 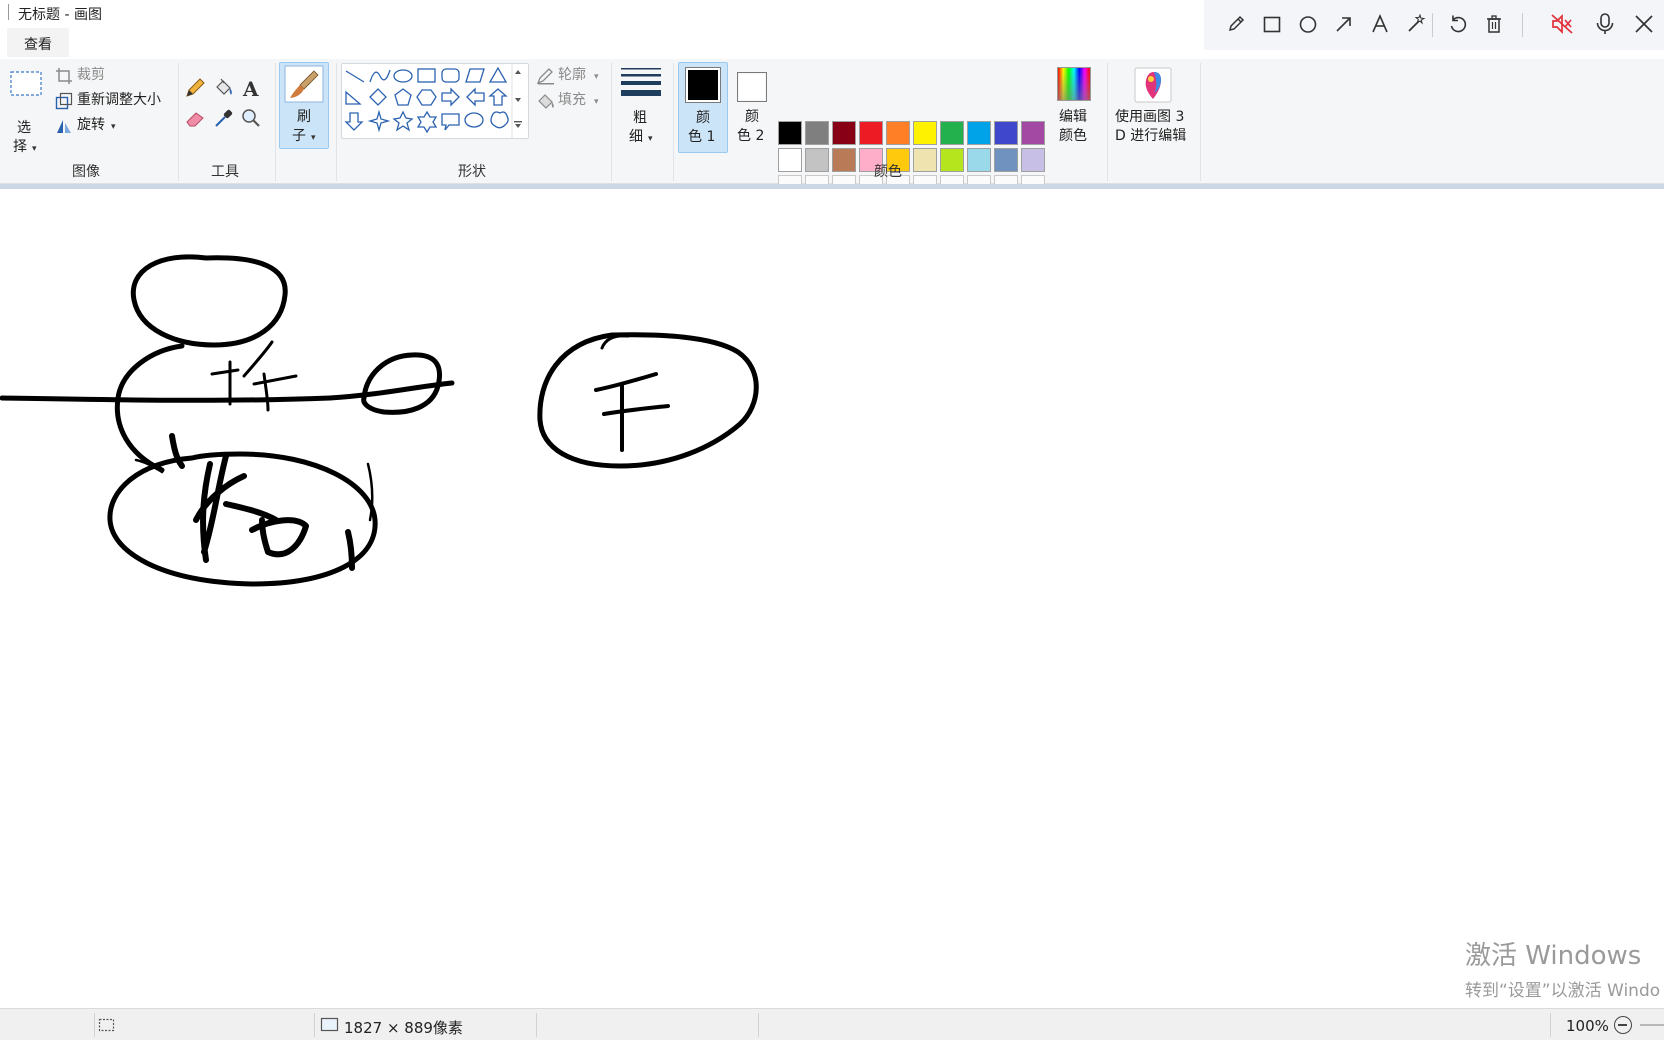 What do you see at coordinates (1074, 107) in the screenshot?
I see `edit-colors-button: 编辑 颜色` at bounding box center [1074, 107].